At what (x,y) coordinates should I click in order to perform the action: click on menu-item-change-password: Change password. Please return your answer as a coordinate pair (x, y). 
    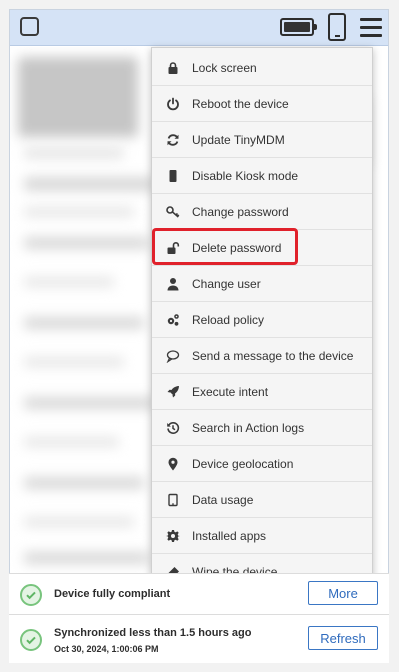
    Looking at the image, I should click on (262, 212).